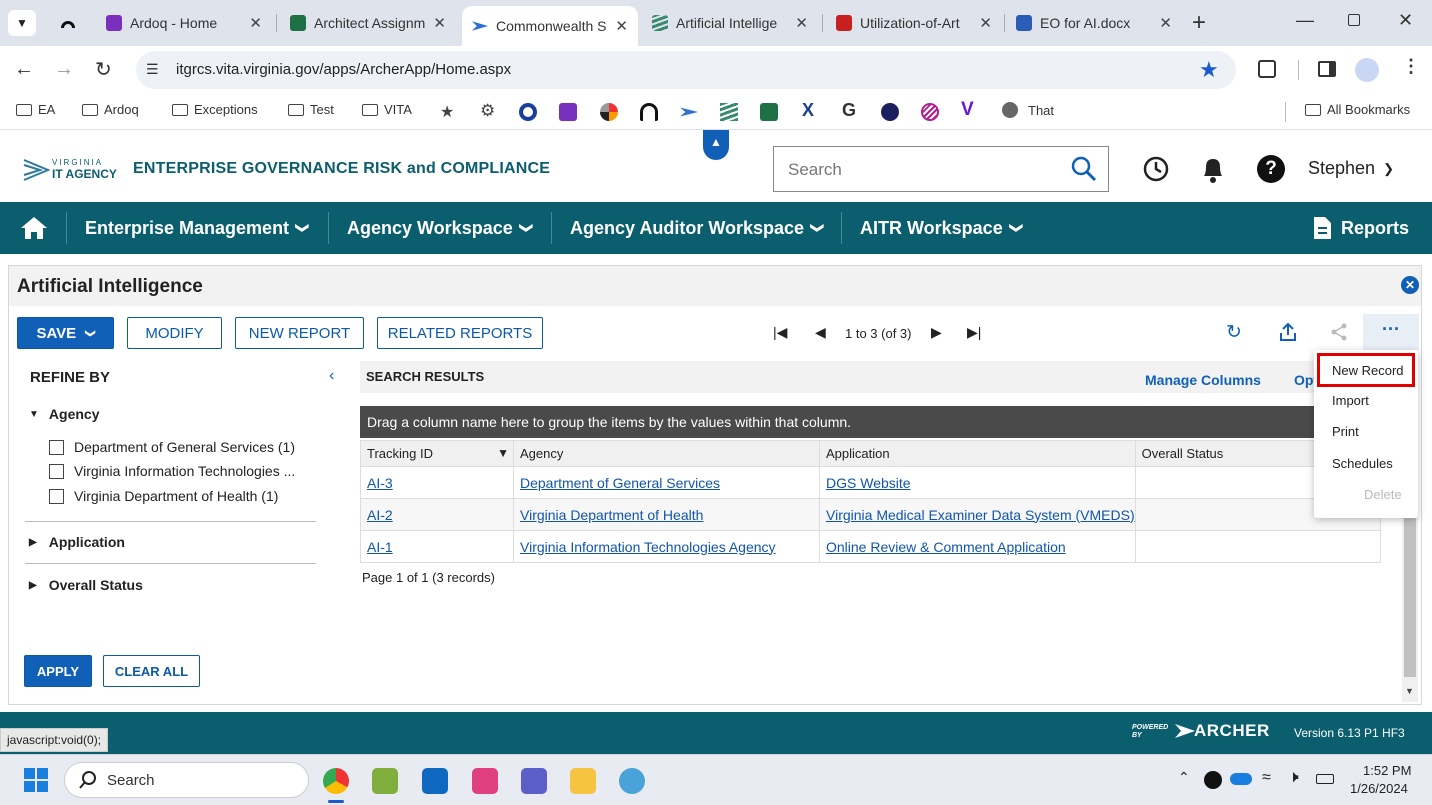  What do you see at coordinates (387, 109) in the screenshot?
I see `bookmark-vita: VITA` at bounding box center [387, 109].